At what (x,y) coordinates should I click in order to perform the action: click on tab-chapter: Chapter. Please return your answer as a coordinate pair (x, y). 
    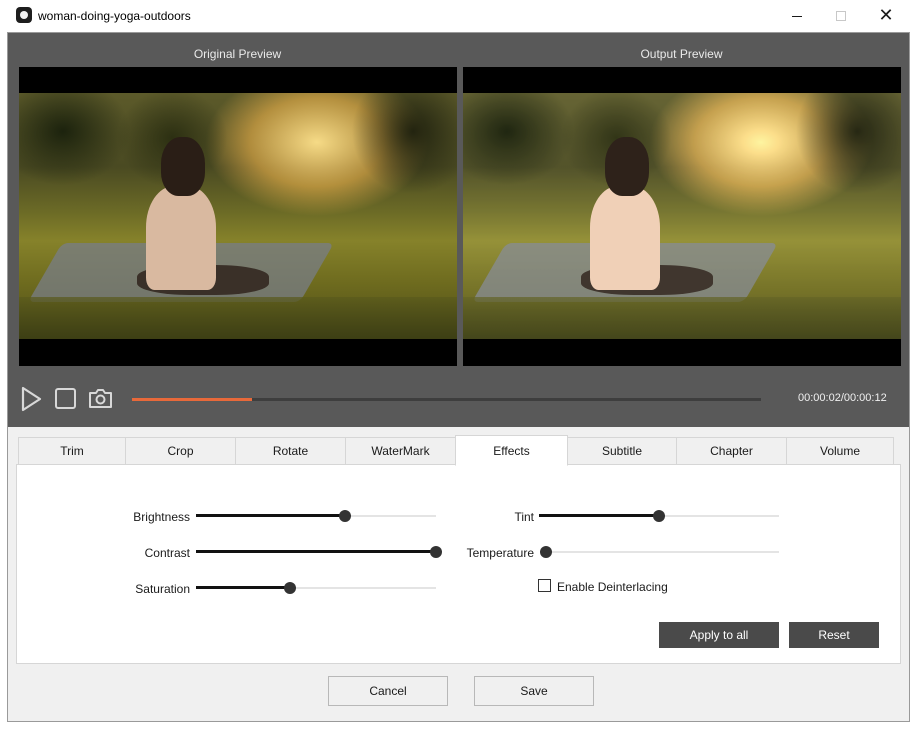
    Looking at the image, I should click on (731, 451).